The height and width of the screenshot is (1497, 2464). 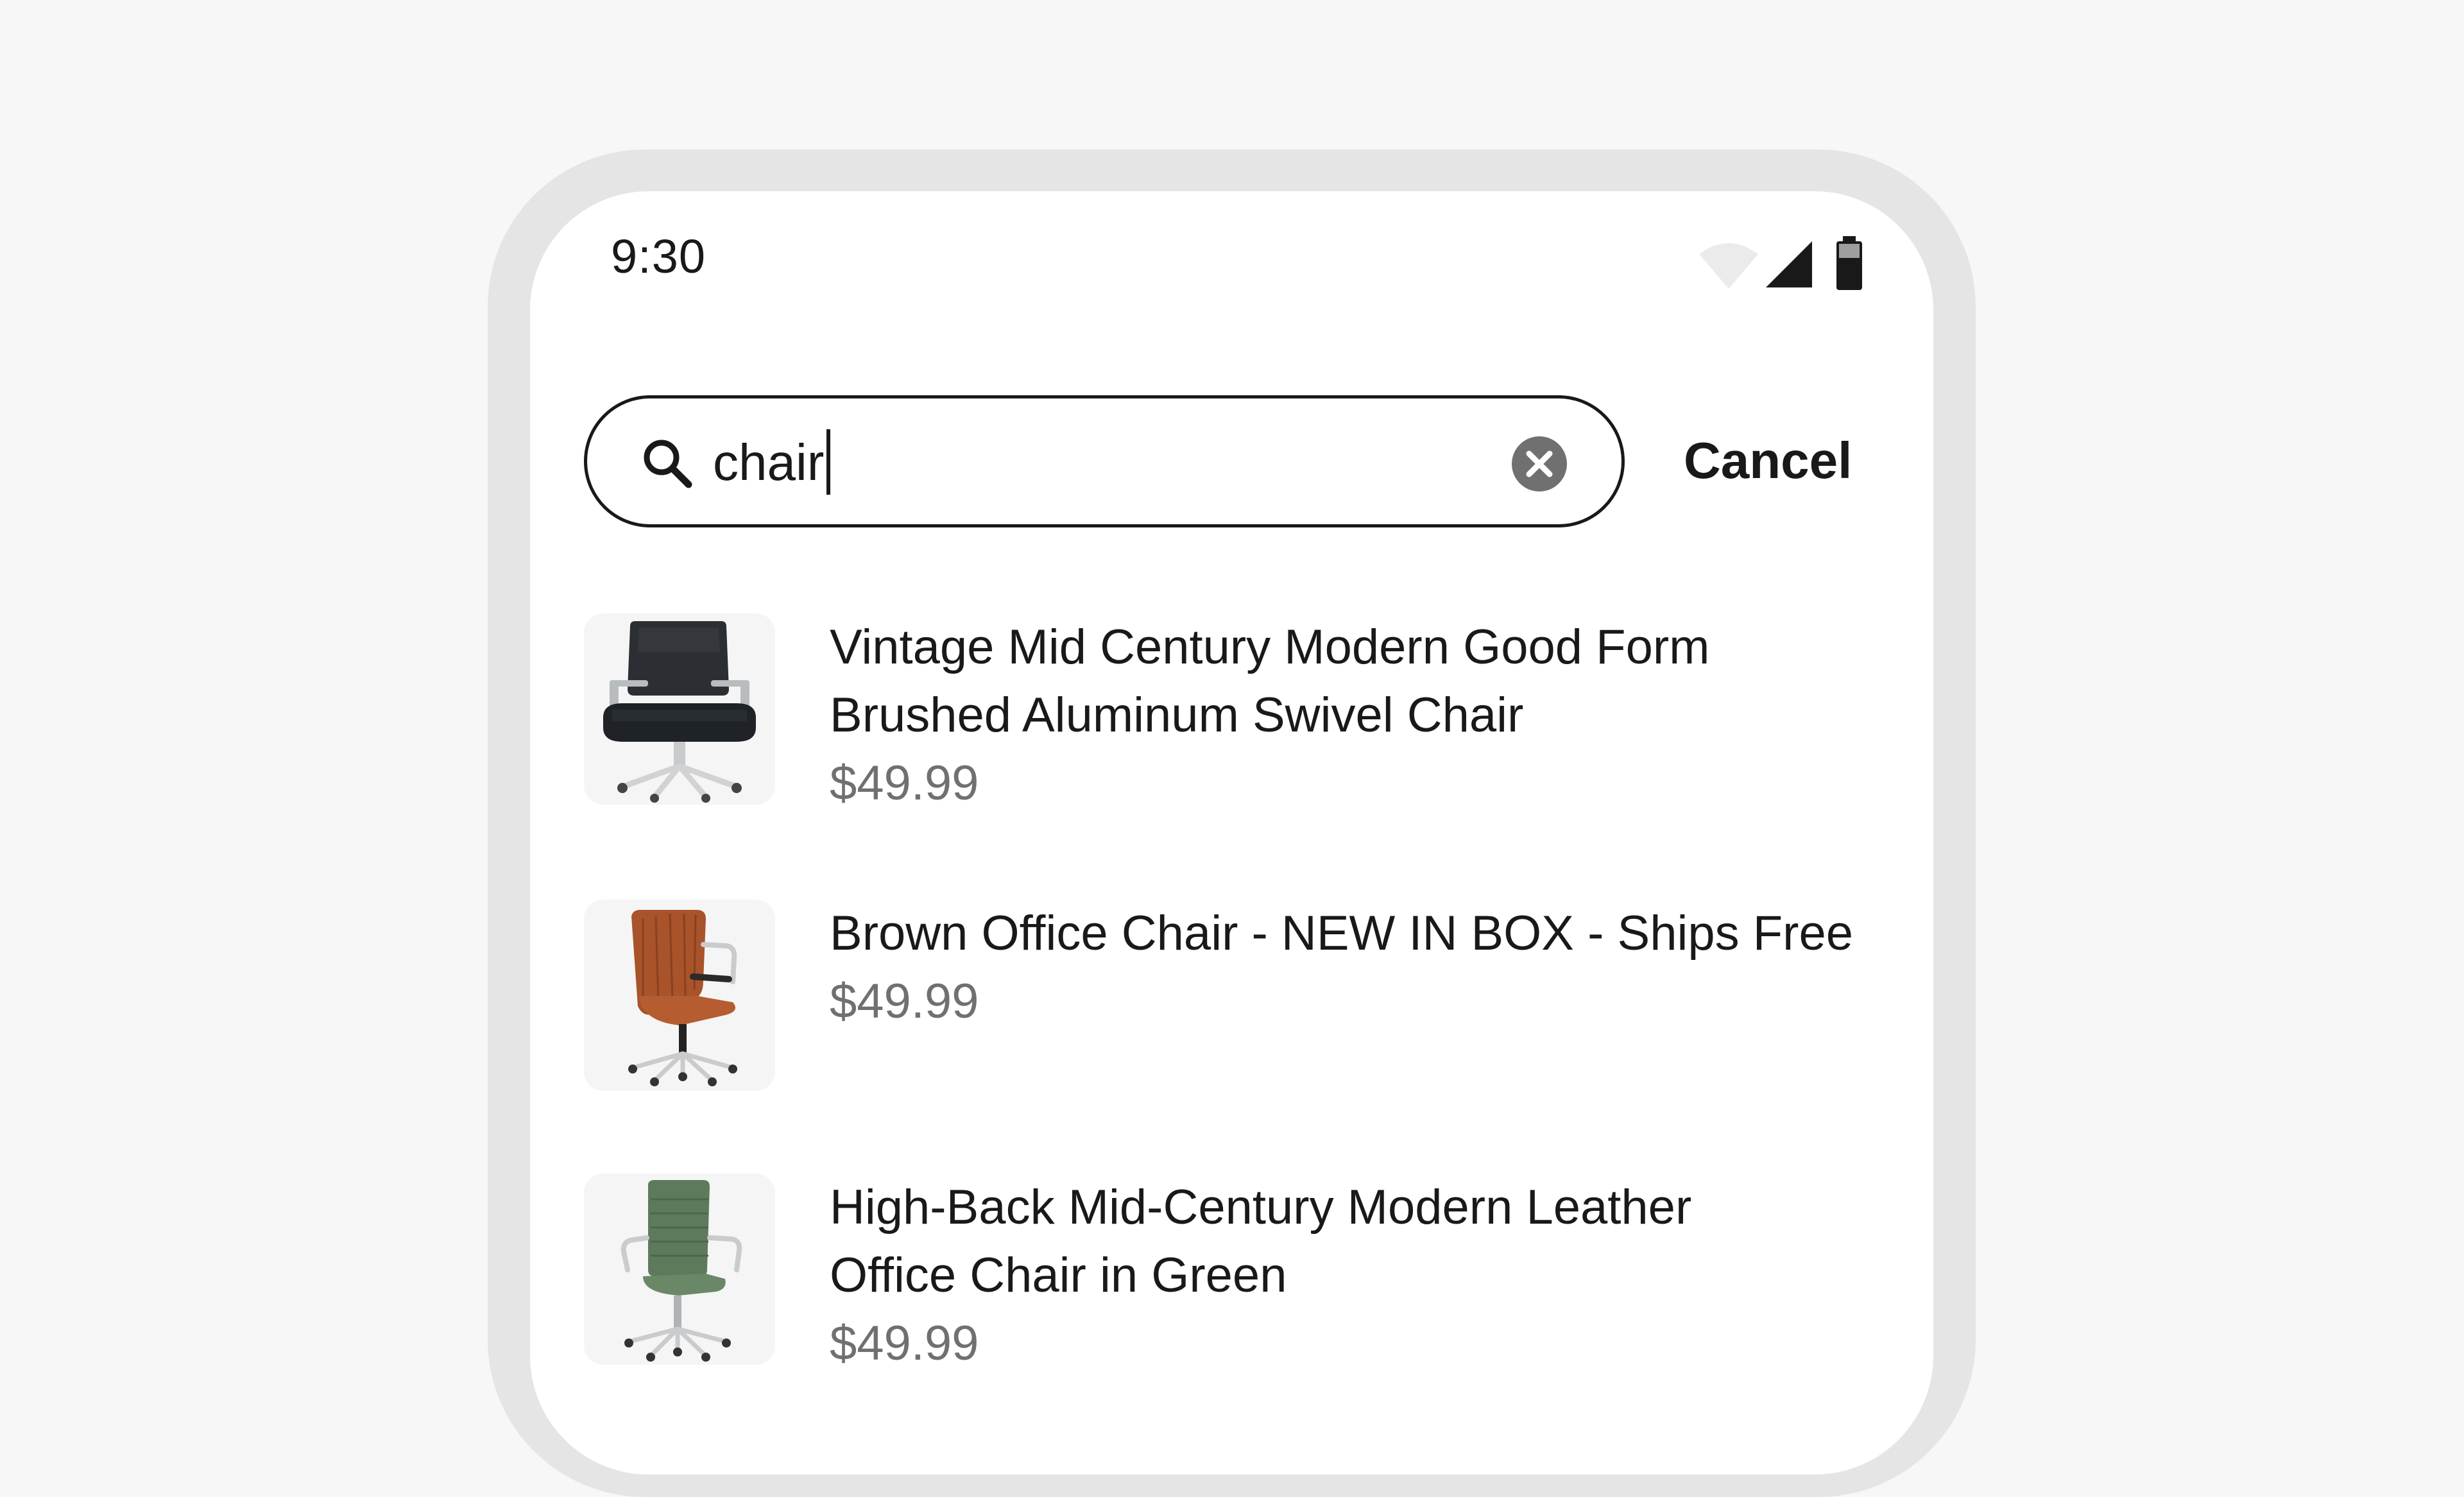 I want to click on battery-icon, so click(x=1849, y=263).